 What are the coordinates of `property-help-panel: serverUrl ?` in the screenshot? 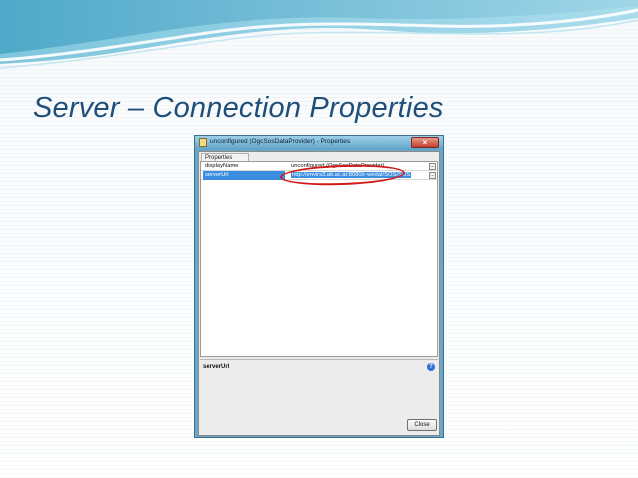 It's located at (319, 396).